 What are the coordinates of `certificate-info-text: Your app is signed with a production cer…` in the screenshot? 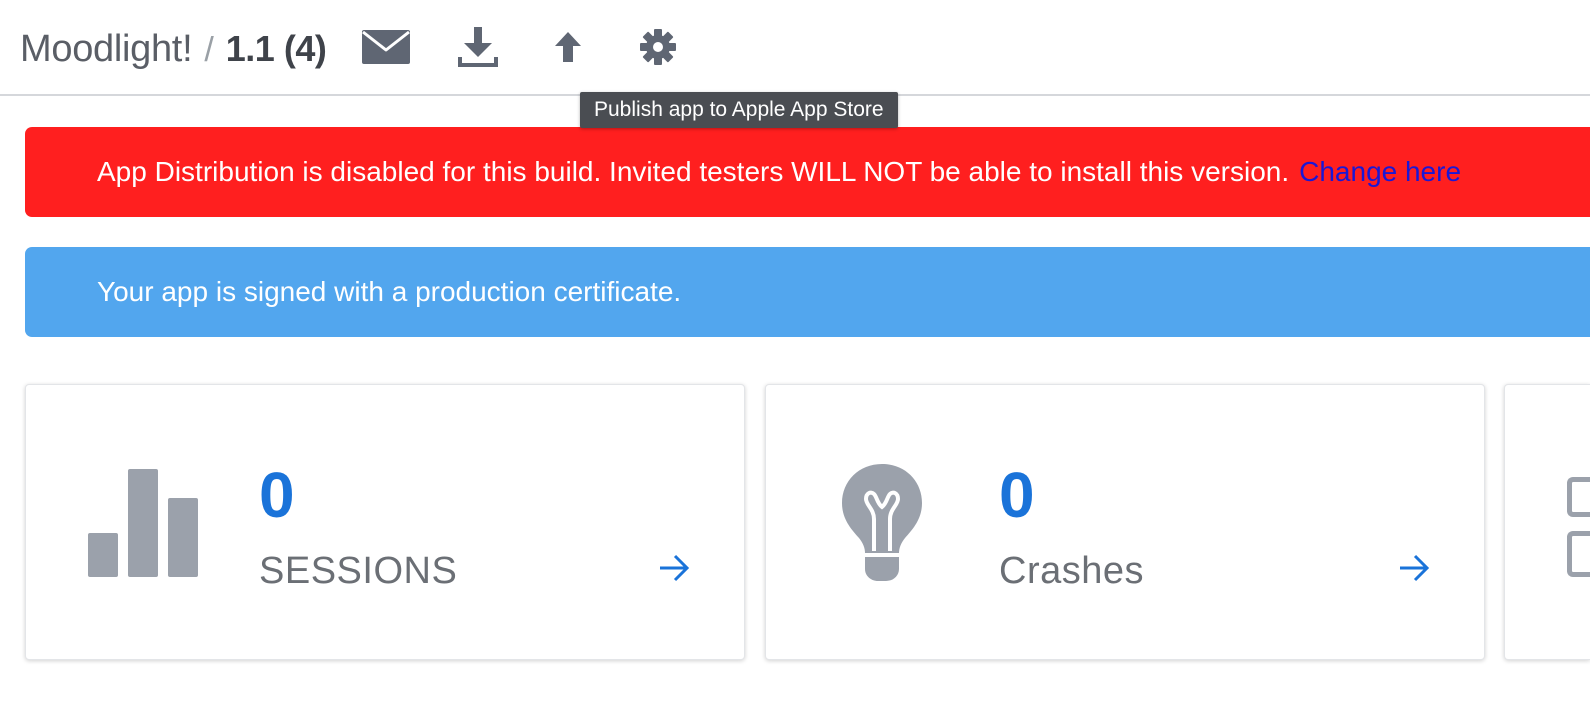 It's located at (389, 291).